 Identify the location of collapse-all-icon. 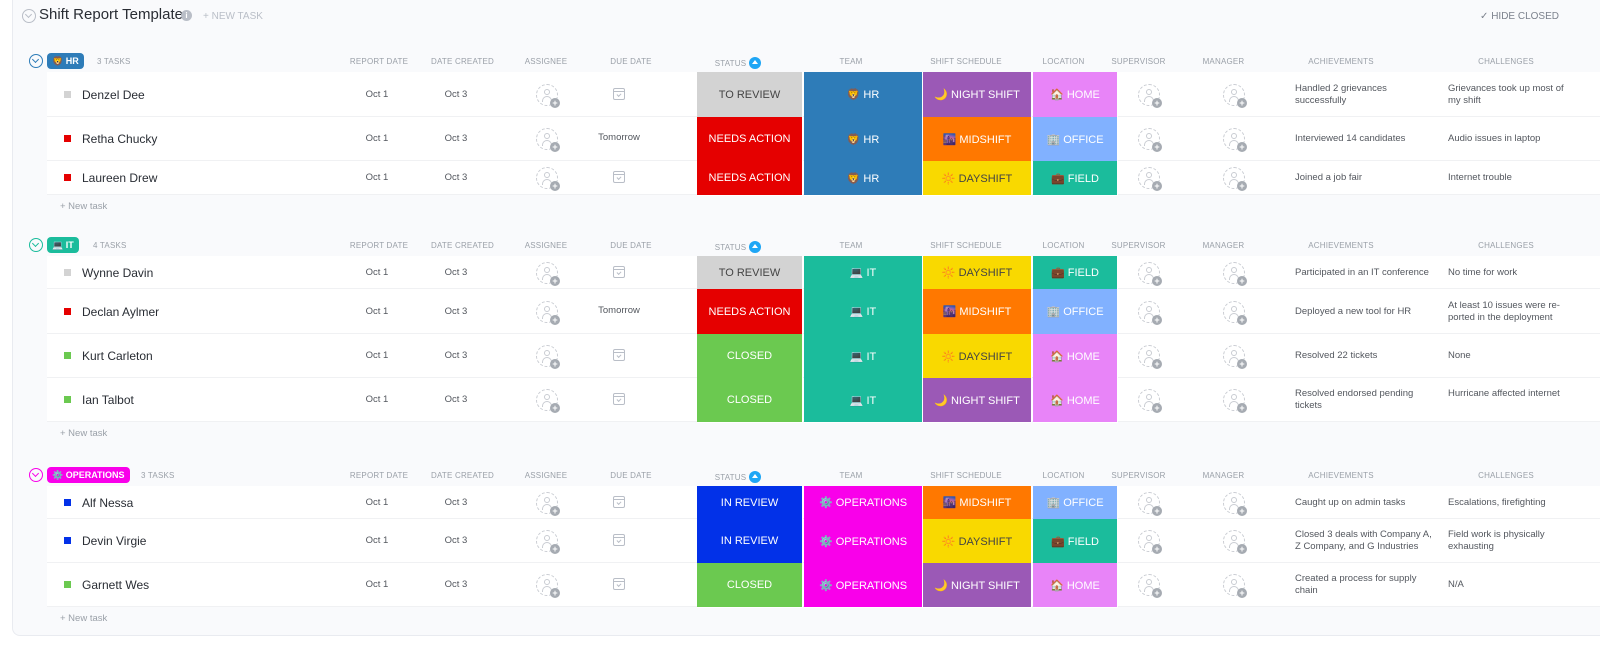
(29, 16).